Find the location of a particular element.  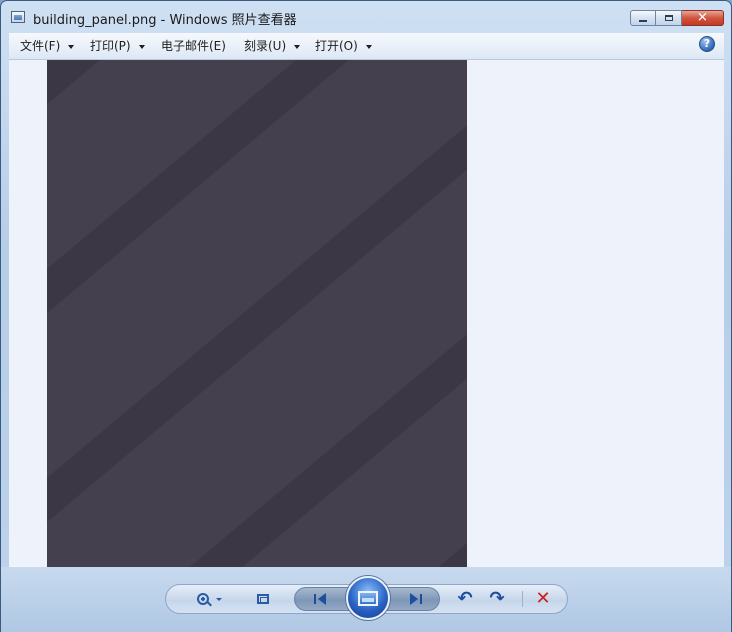

next-button is located at coordinates (416, 599).